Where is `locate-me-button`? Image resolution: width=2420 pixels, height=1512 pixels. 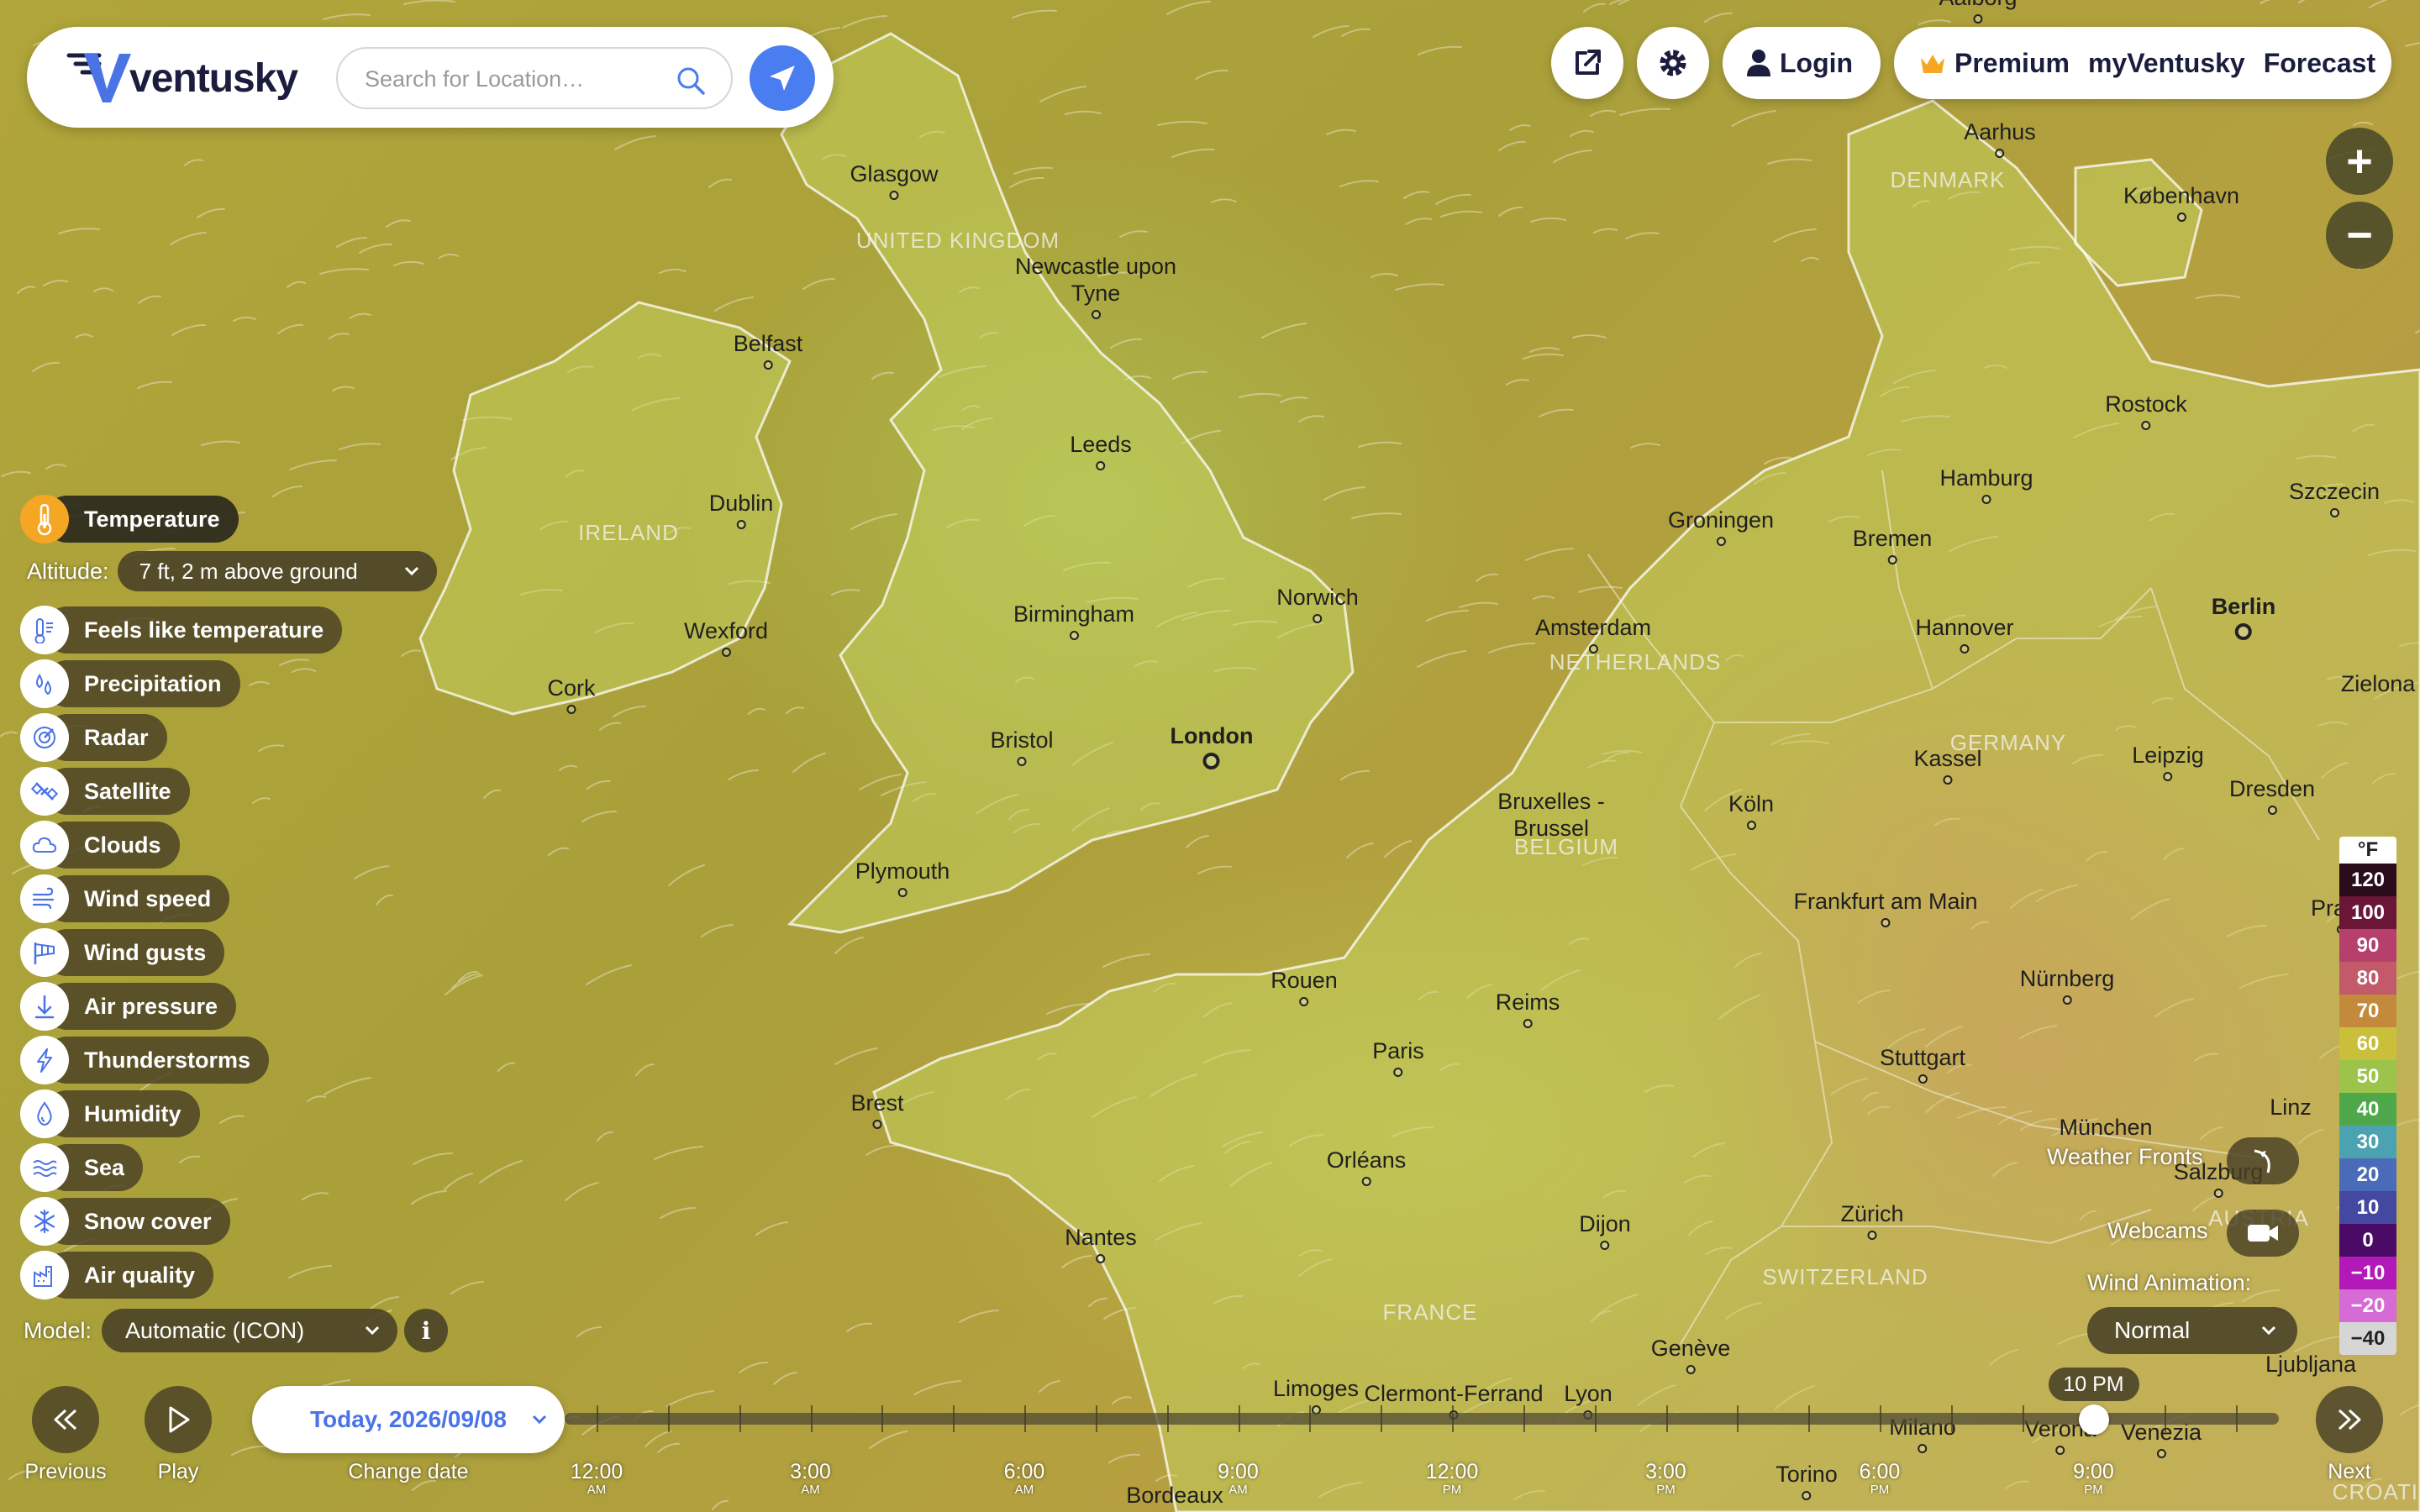
locate-me-button is located at coordinates (782, 78).